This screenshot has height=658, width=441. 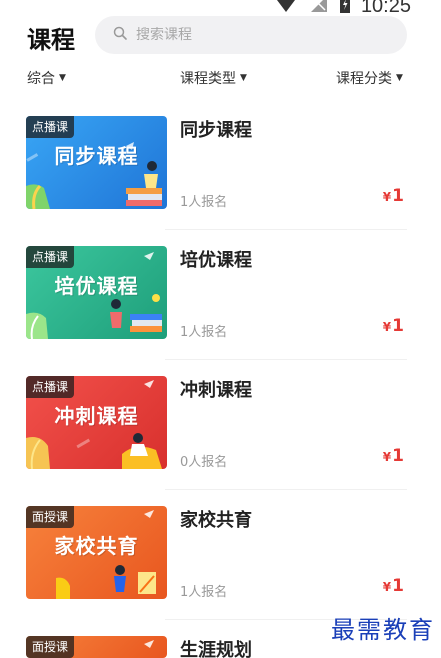 What do you see at coordinates (216, 130) in the screenshot?
I see `course-title: 同步课程` at bounding box center [216, 130].